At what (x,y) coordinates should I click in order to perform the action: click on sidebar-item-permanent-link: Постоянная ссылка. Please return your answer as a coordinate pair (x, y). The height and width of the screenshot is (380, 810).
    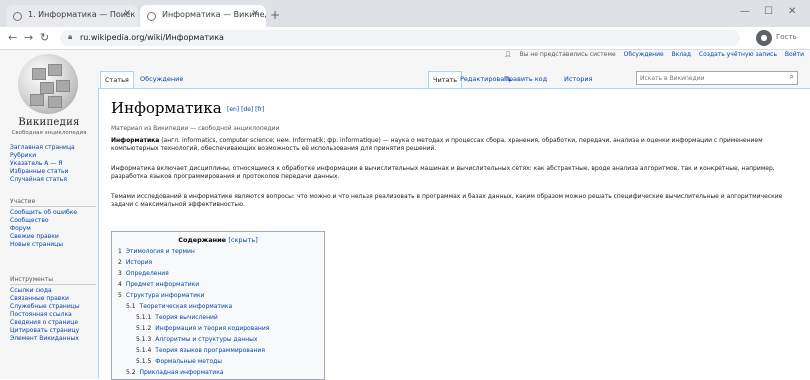
    Looking at the image, I should click on (53, 315).